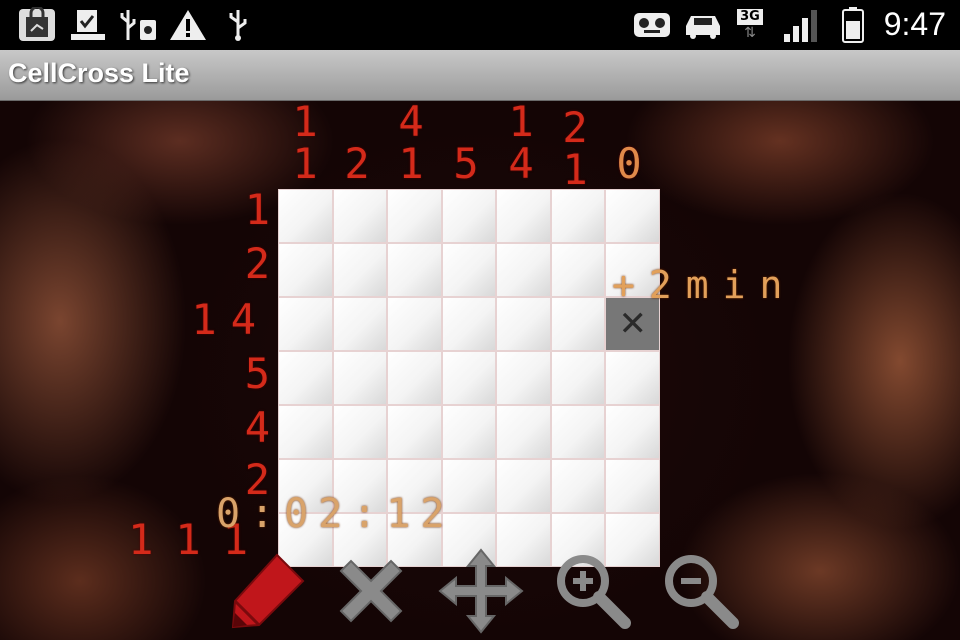 The image size is (960, 640). What do you see at coordinates (480, 75) in the screenshot?
I see `app-title-bar: CellCross Lite` at bounding box center [480, 75].